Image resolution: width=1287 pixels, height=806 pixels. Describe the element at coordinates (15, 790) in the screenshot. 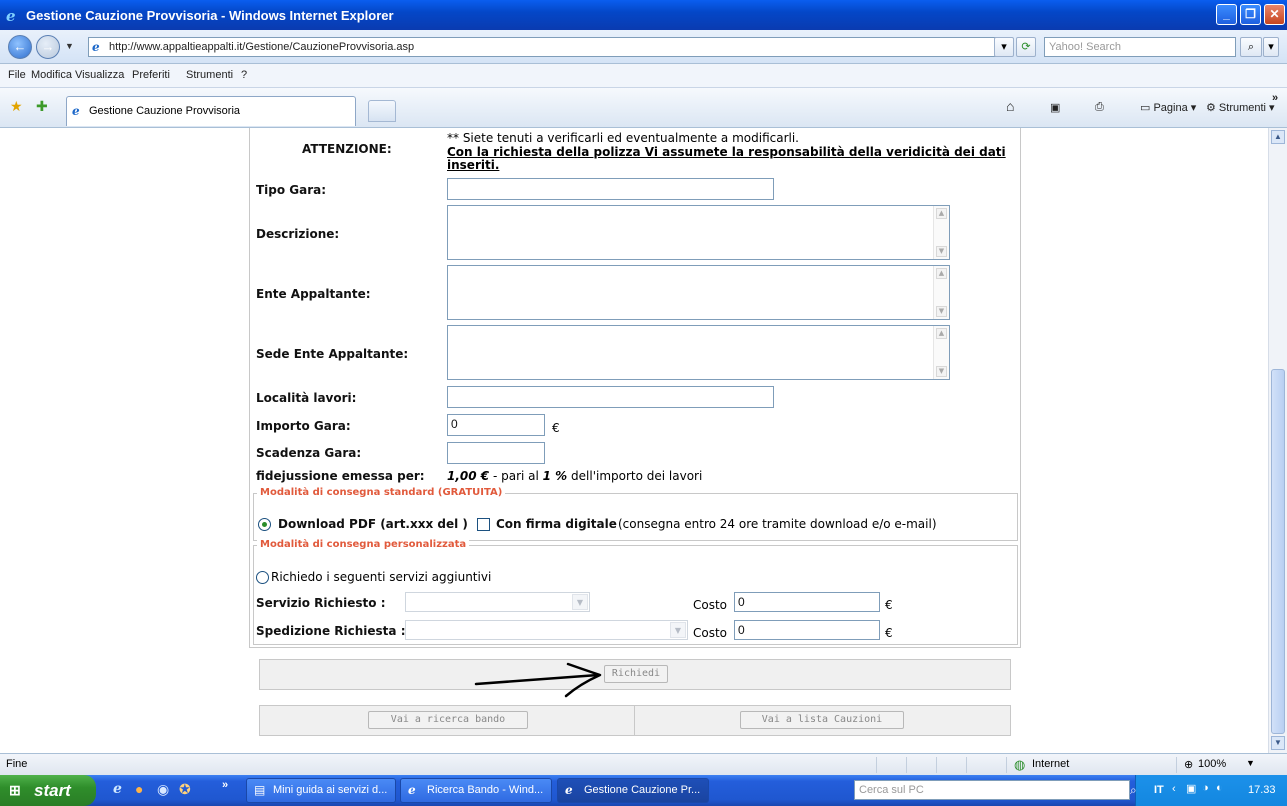

I see `windows-flag-icon: ⊞` at that location.